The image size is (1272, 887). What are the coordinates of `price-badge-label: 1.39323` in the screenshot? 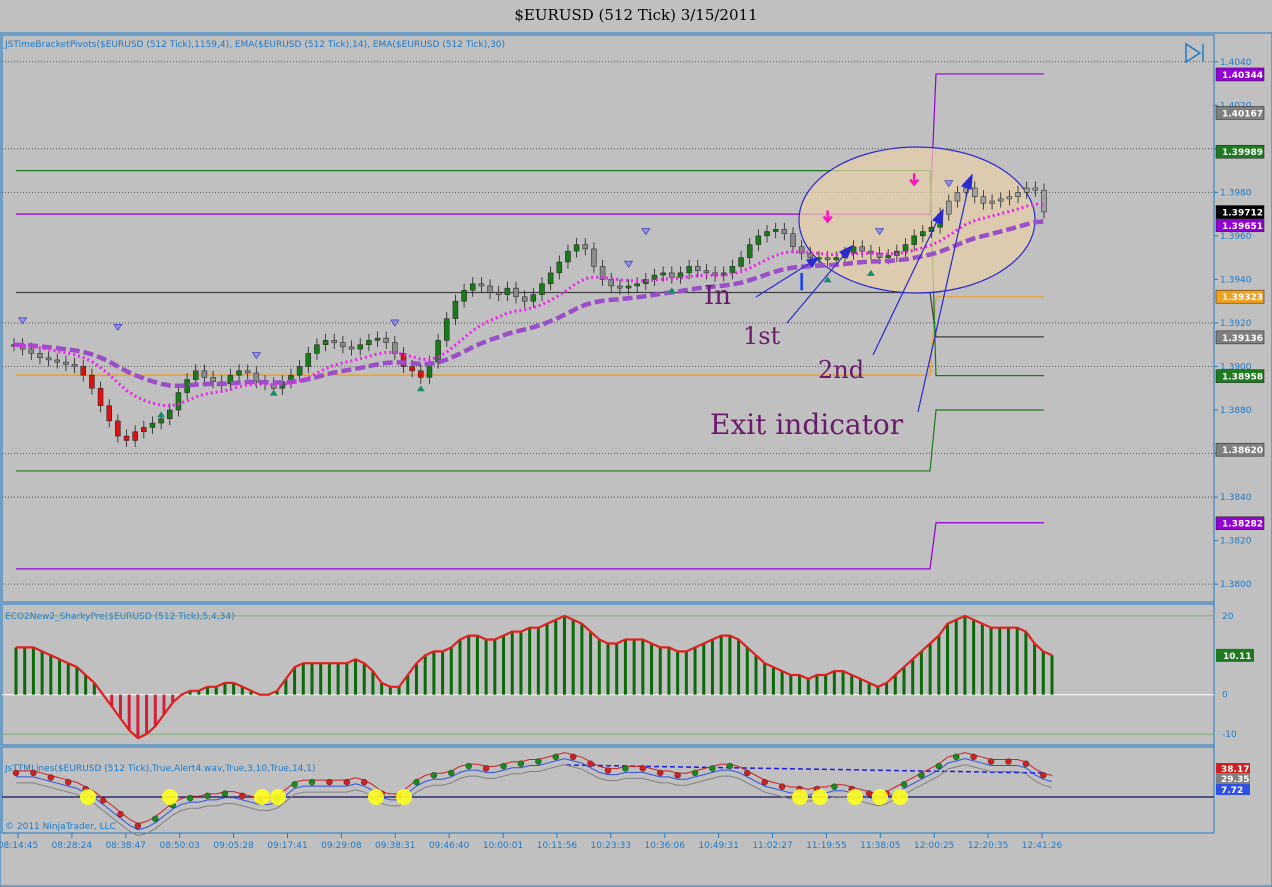 It's located at (1242, 298).